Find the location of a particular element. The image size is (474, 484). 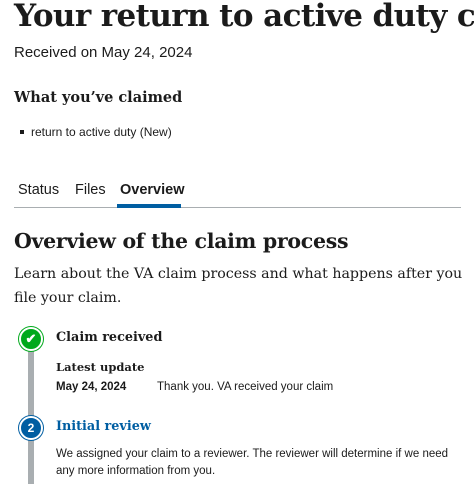

claimed-heading: What you’ve claimed is located at coordinates (98, 97).